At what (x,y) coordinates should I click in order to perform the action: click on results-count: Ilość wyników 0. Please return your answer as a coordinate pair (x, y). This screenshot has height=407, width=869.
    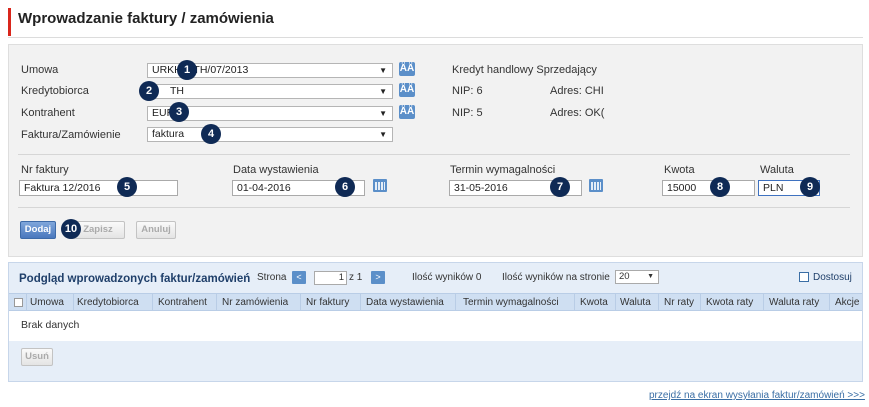
    Looking at the image, I should click on (447, 277).